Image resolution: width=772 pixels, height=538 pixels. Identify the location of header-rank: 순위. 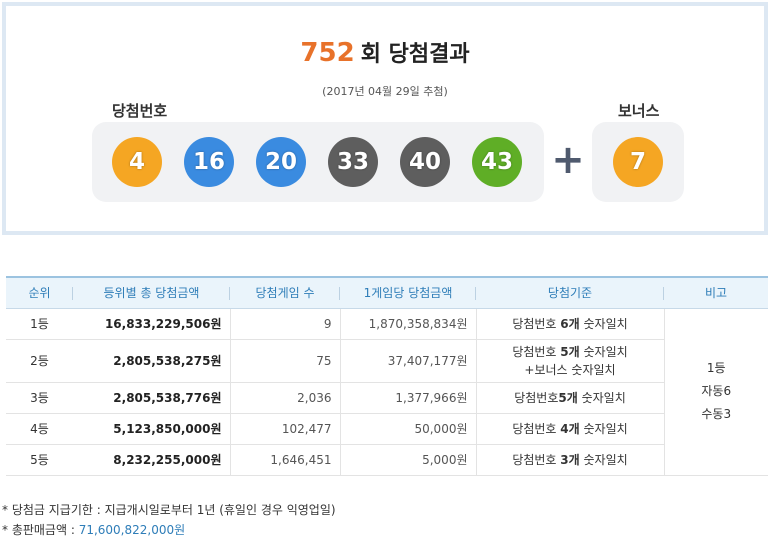
(39, 292).